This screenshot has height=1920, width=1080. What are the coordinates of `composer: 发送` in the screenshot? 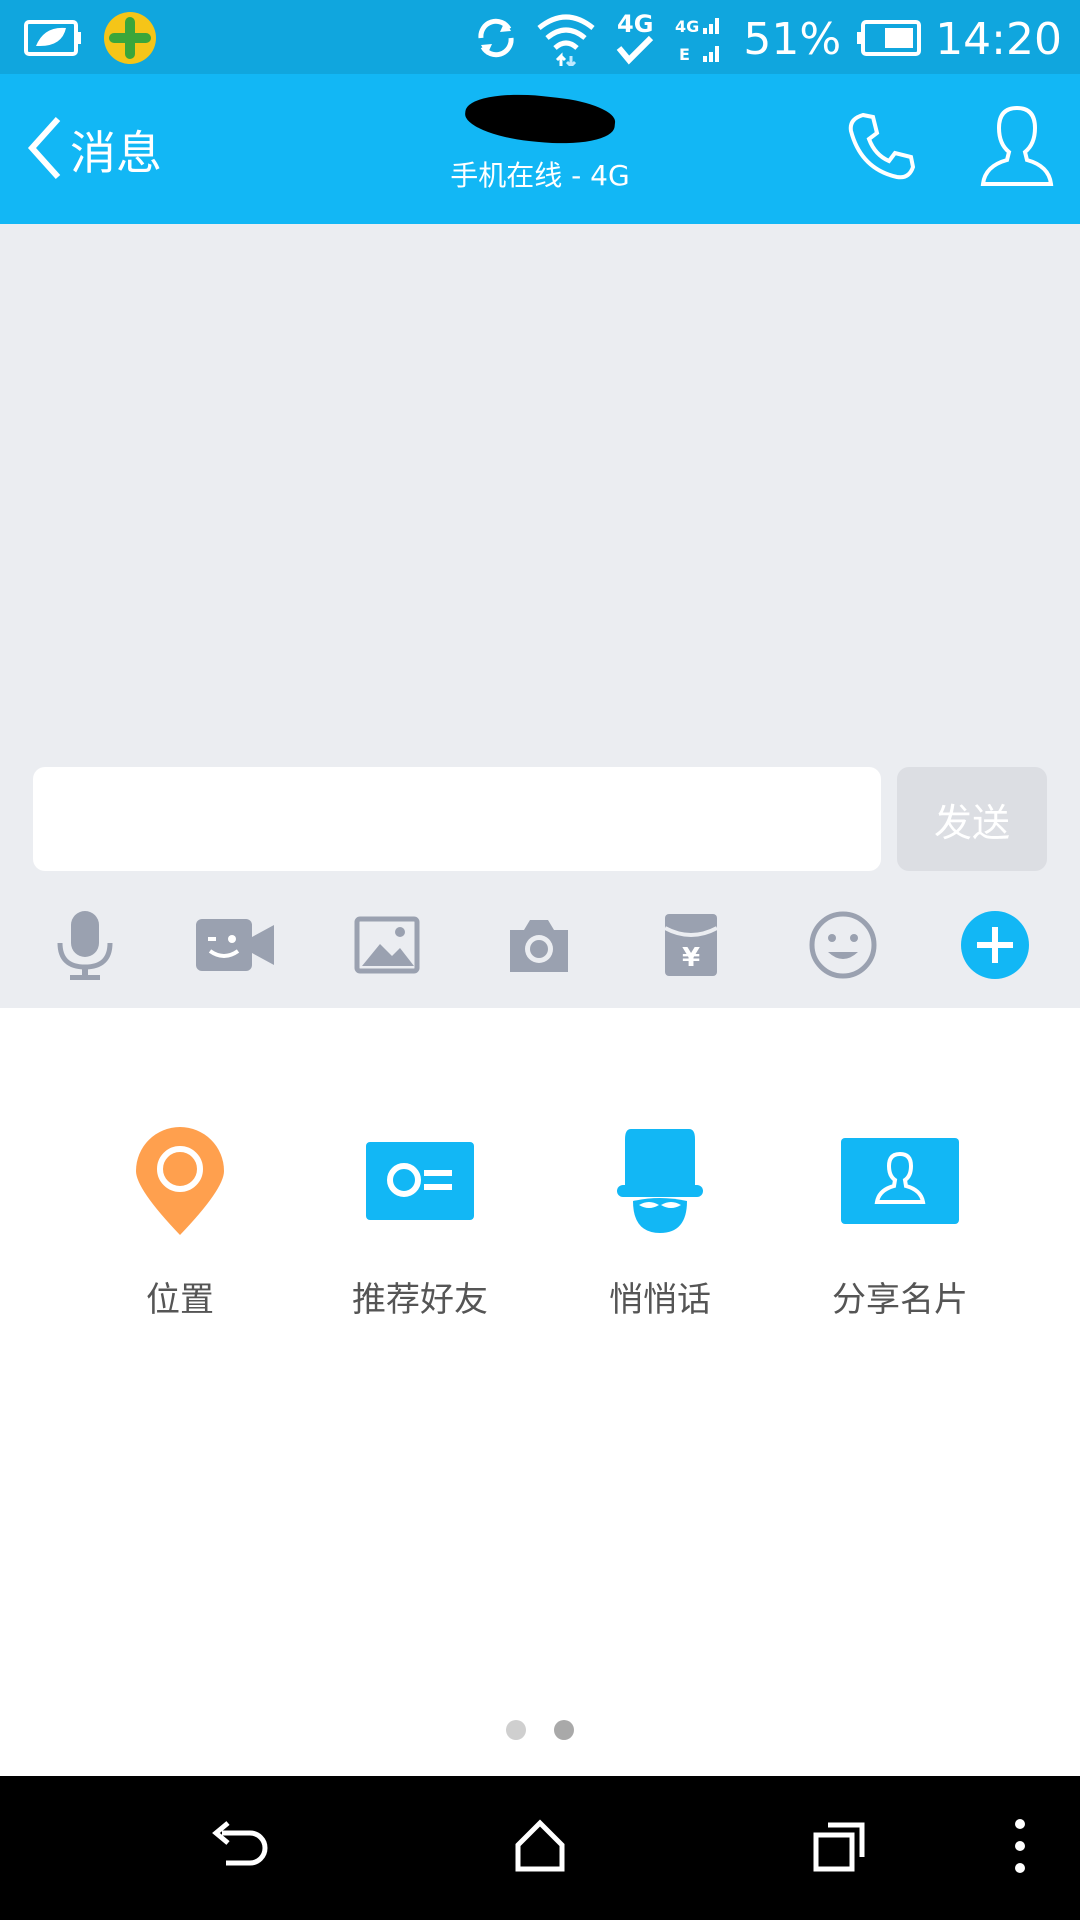 It's located at (540, 815).